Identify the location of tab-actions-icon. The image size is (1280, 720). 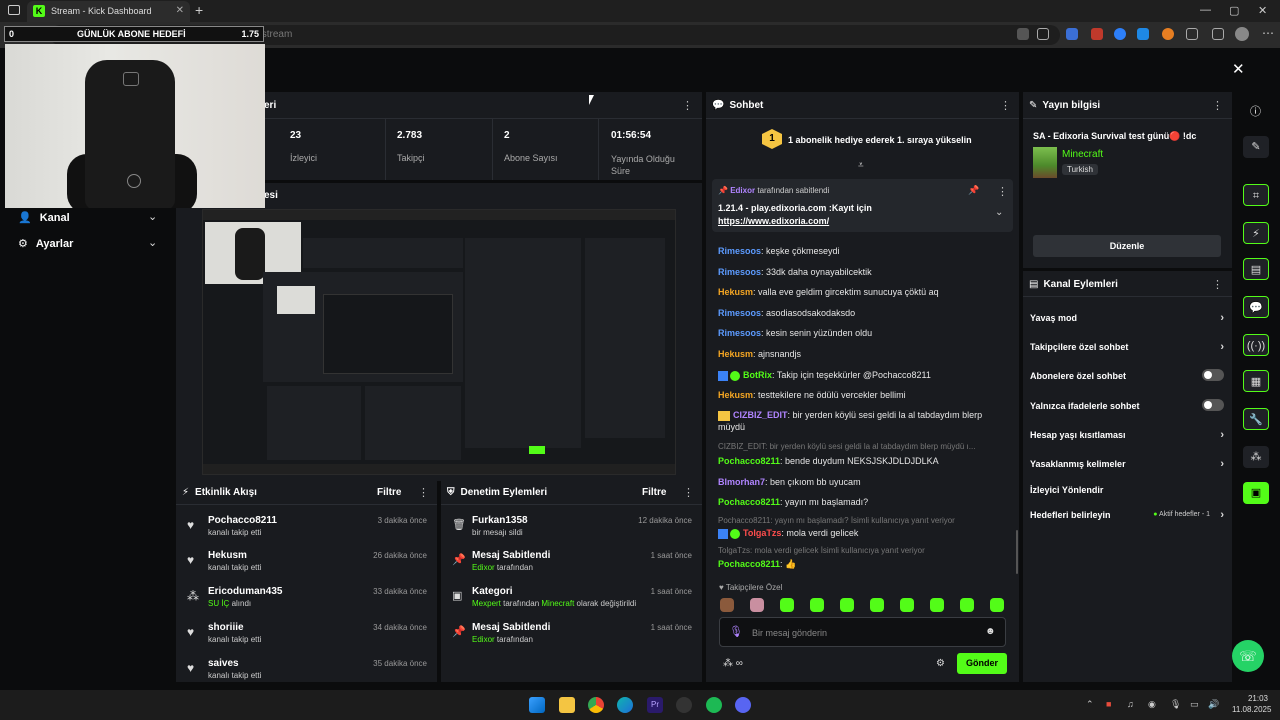
(14, 10).